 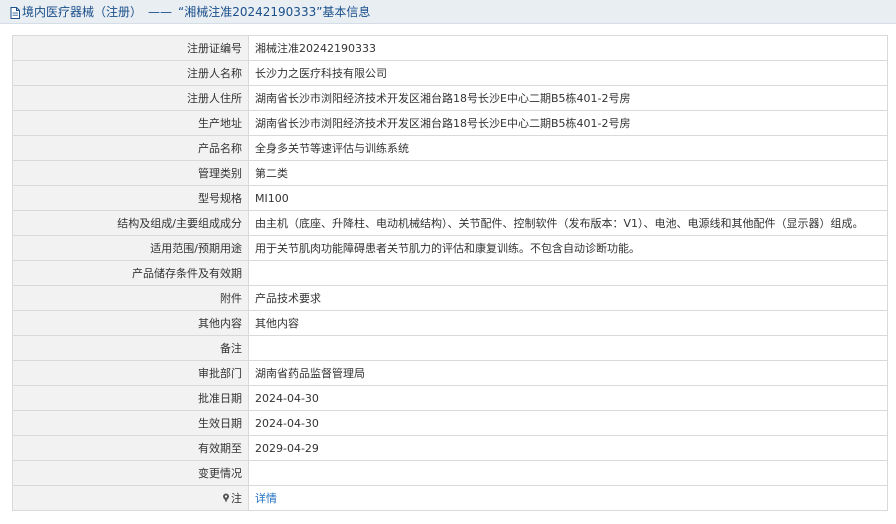 I want to click on table-row-attachment: 附件 产品技术要求, so click(x=450, y=298).